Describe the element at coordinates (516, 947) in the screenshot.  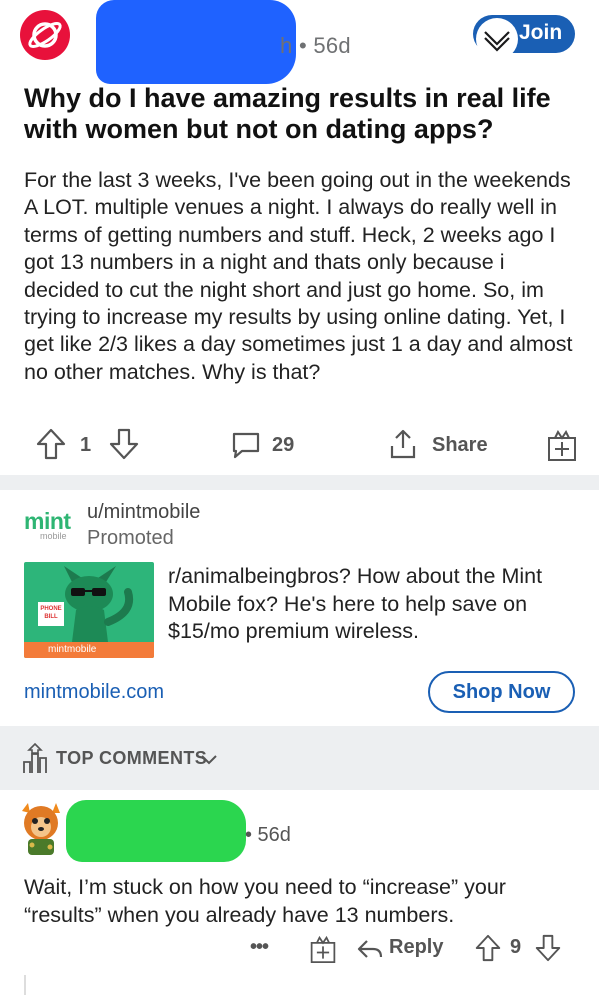
I see `comment-vote-count: 9` at that location.